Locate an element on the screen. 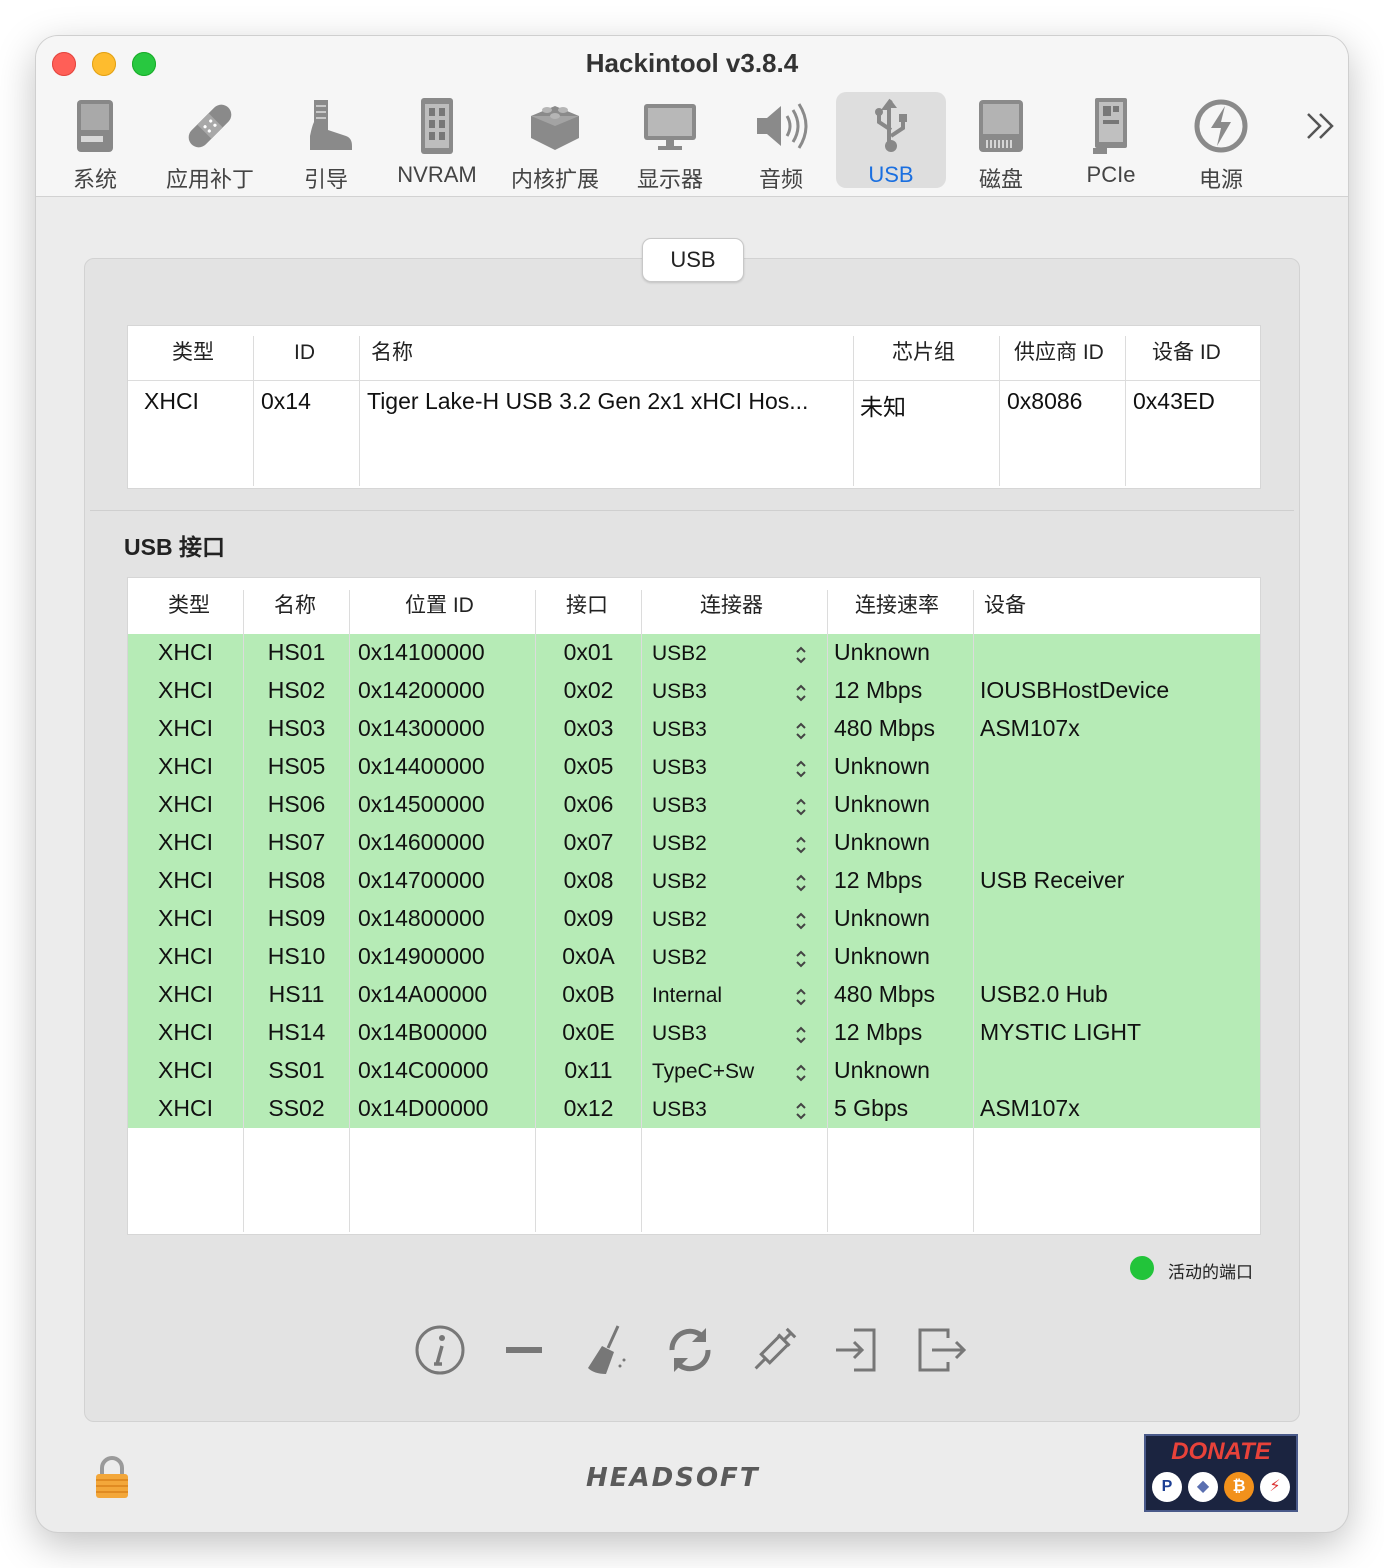 This screenshot has width=1384, height=1568. cell-location-id: 0x14300000 is located at coordinates (421, 728).